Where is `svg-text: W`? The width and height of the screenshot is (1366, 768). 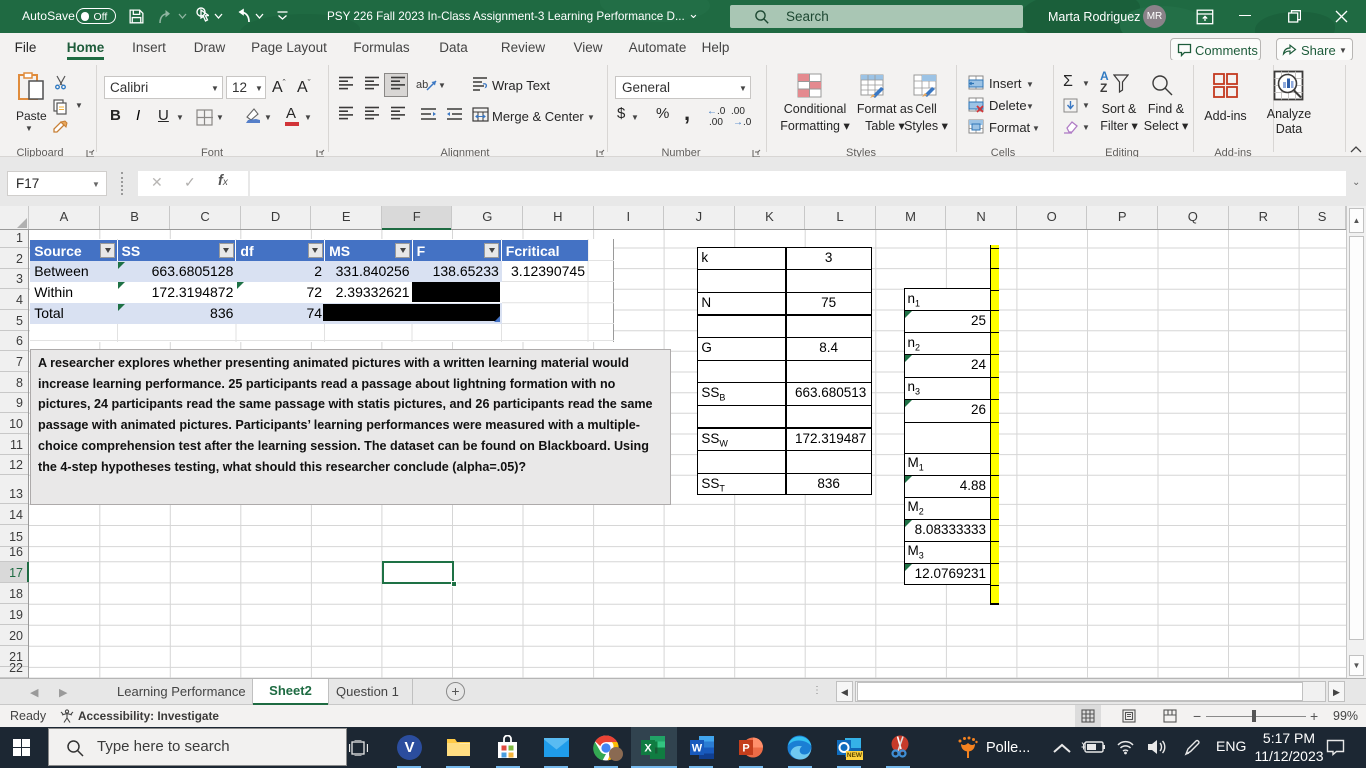 svg-text: W is located at coordinates (697, 749).